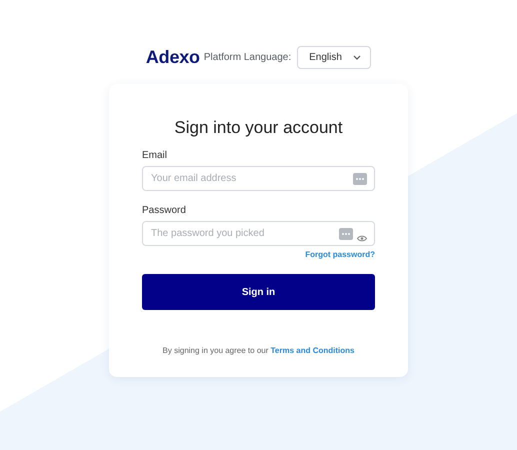  I want to click on sign-in-button: Sign in, so click(258, 292).